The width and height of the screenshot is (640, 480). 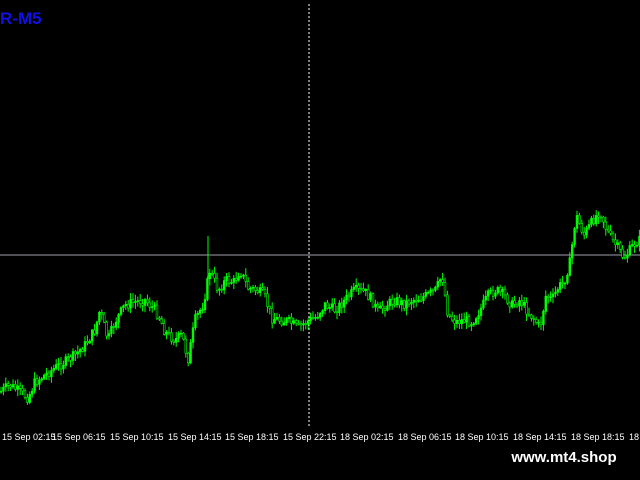 I want to click on symbol-timeframe-label: R-M5, so click(x=21, y=18).